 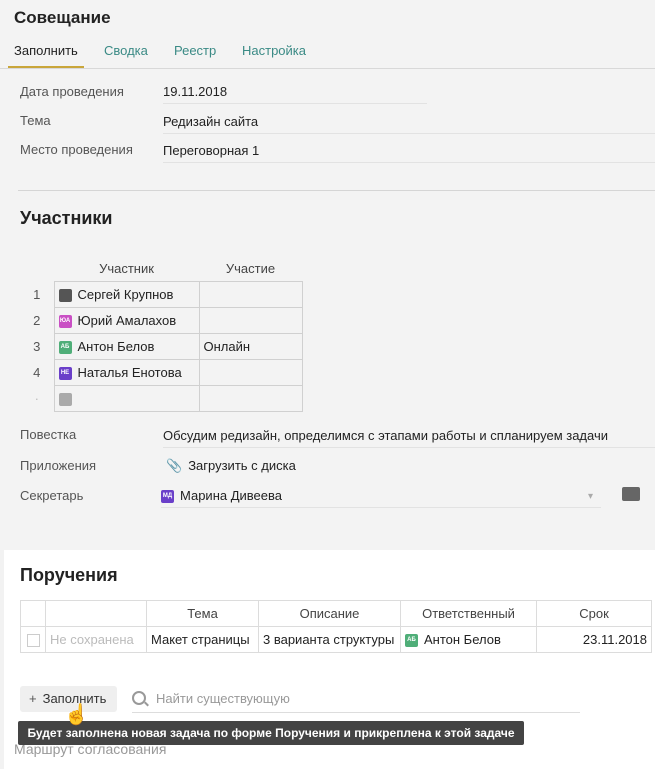 I want to click on row-checkbox, so click(x=33, y=641).